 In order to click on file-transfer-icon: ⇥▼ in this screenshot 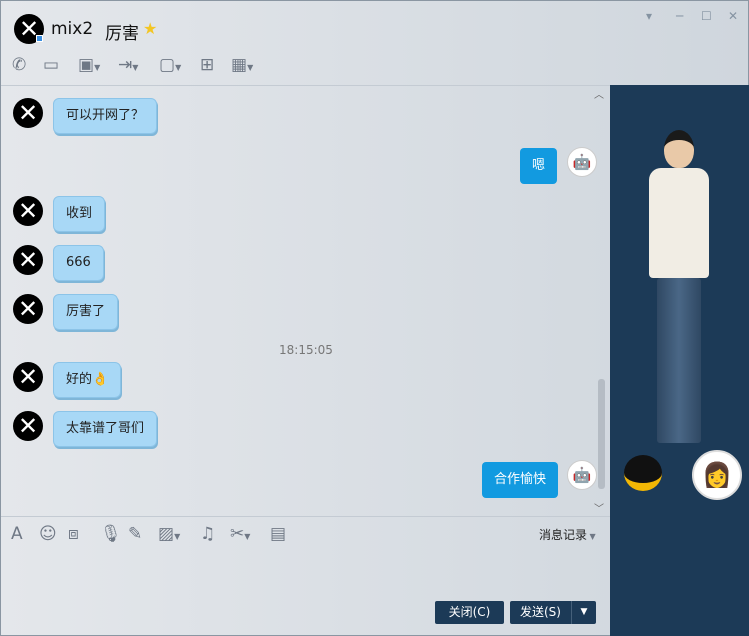, I will do `click(128, 65)`.